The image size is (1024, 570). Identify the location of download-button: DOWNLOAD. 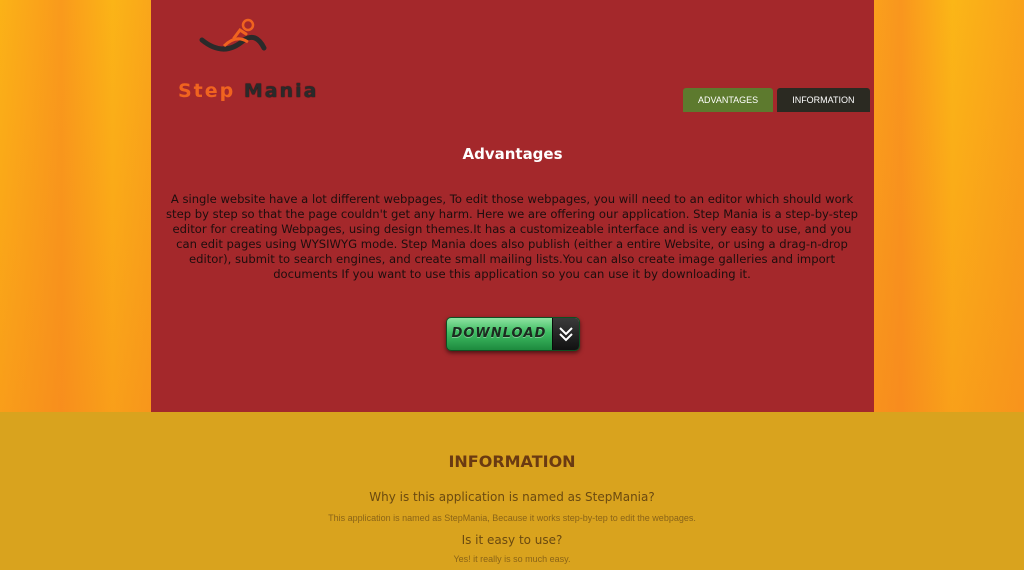
(513, 334).